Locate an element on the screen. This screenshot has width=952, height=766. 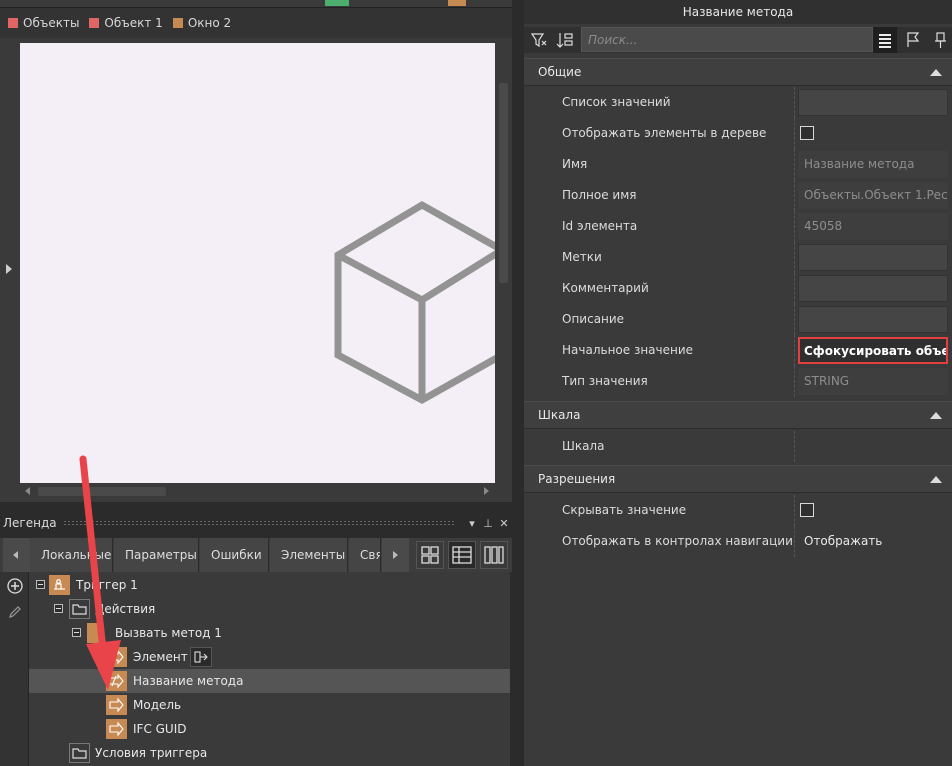
tab-links: Связи is located at coordinates (365, 555).